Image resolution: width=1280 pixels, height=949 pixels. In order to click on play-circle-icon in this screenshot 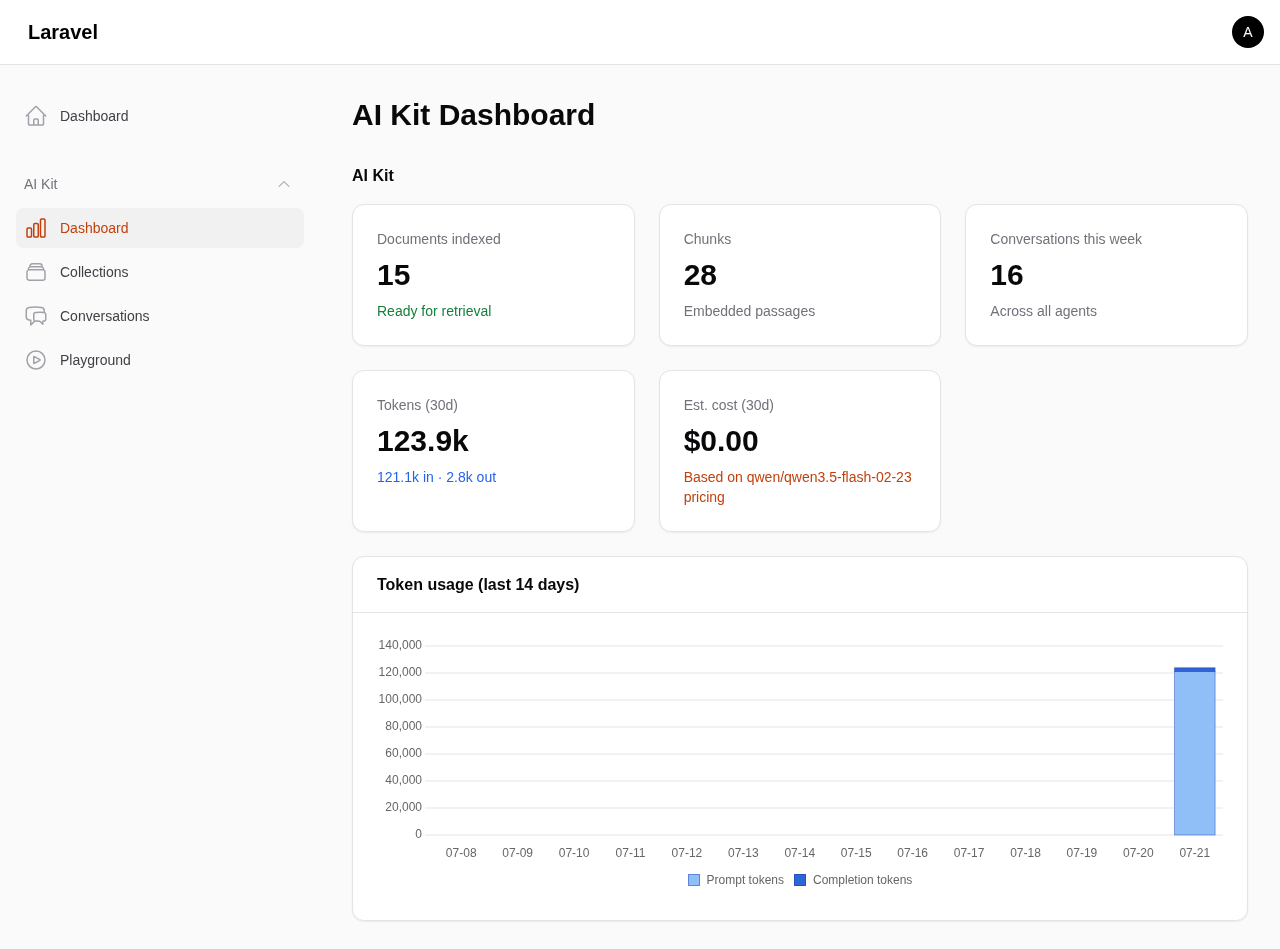, I will do `click(36, 360)`.